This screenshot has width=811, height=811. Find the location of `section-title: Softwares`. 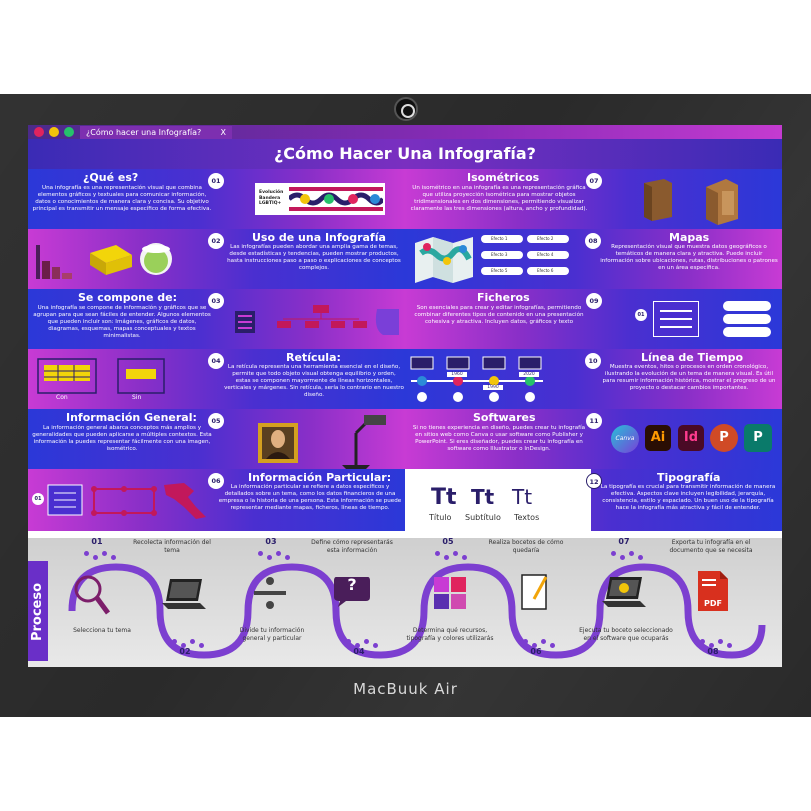

section-title: Softwares is located at coordinates (504, 417).